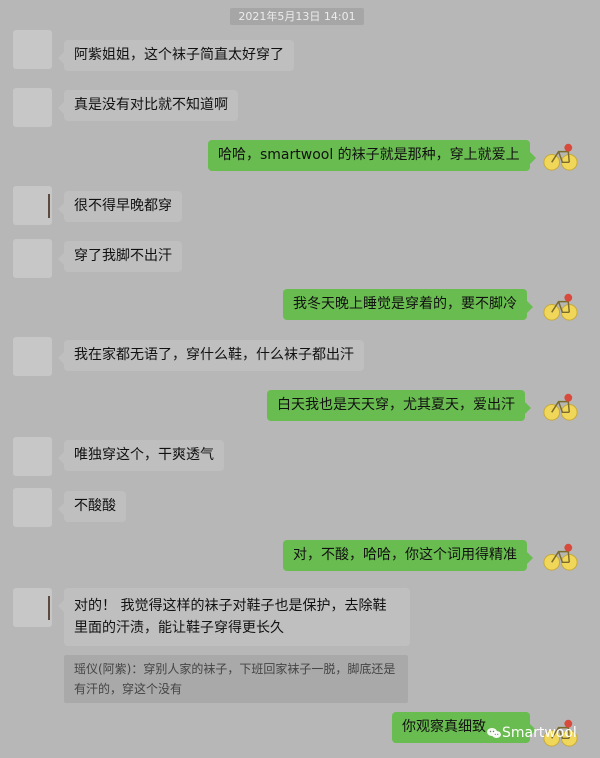 This screenshot has width=600, height=758. What do you see at coordinates (176, 55) in the screenshot?
I see `message-bubble-incoming: 阿紫姐姐，这个袜子简直太好穿了` at bounding box center [176, 55].